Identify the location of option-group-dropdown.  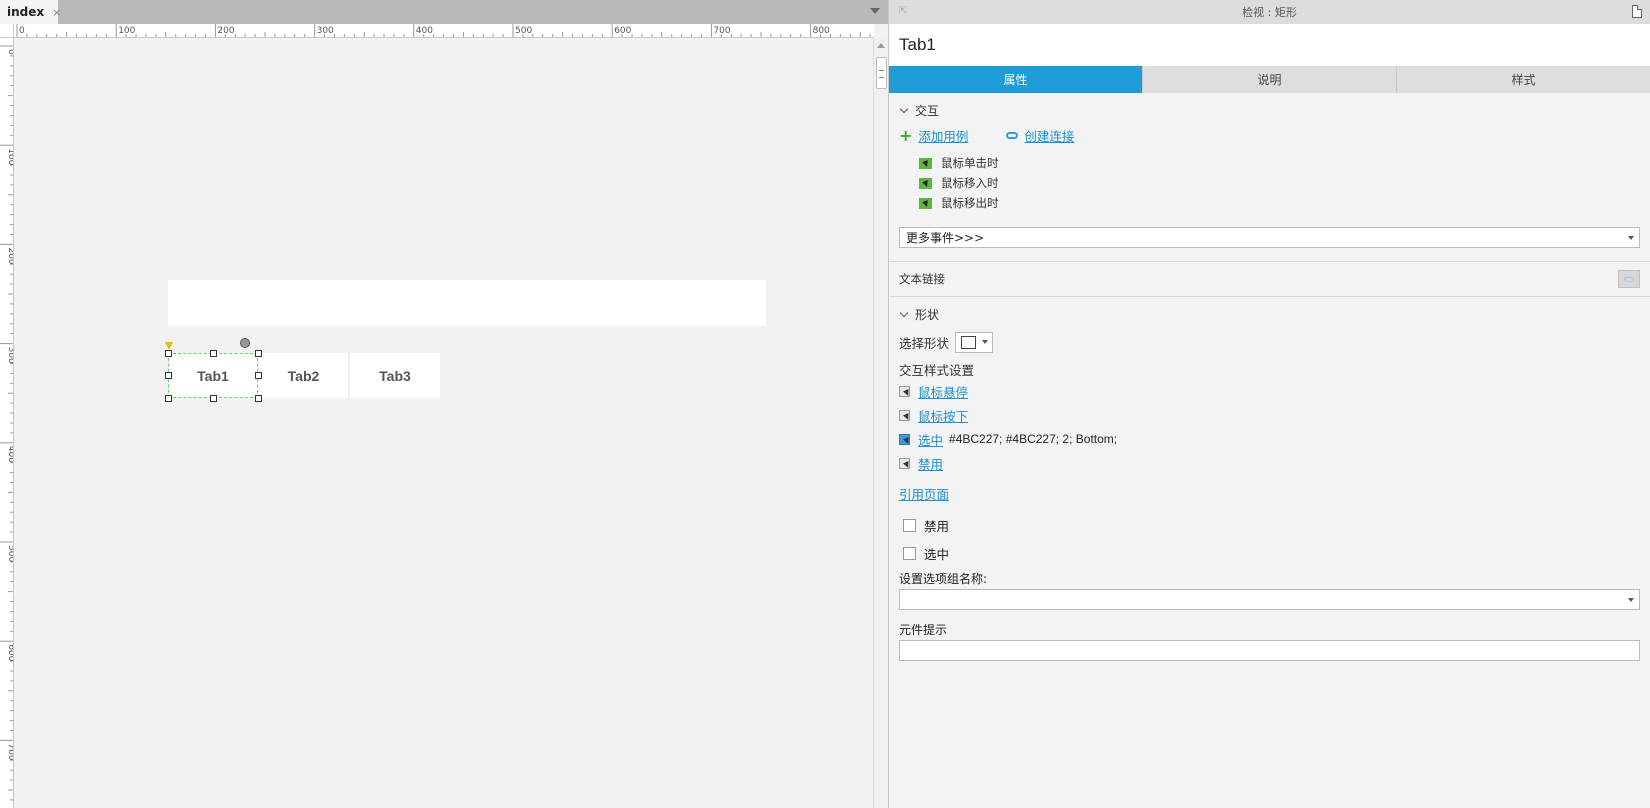
(1269, 599).